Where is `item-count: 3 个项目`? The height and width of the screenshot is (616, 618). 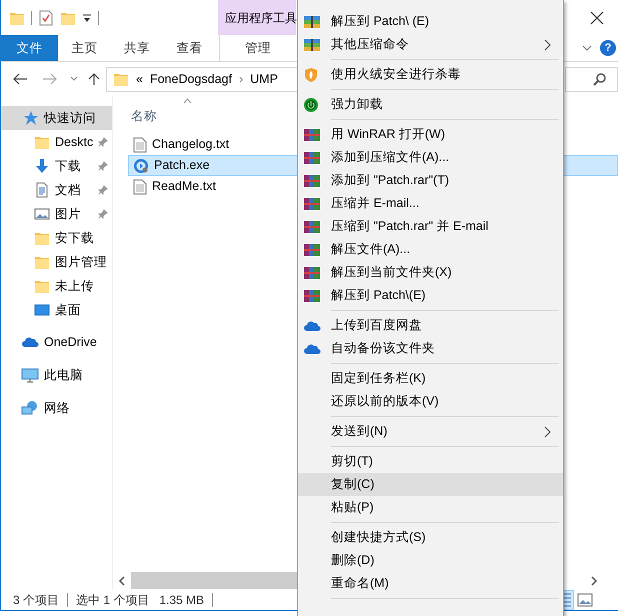
item-count: 3 个项目 is located at coordinates (36, 600).